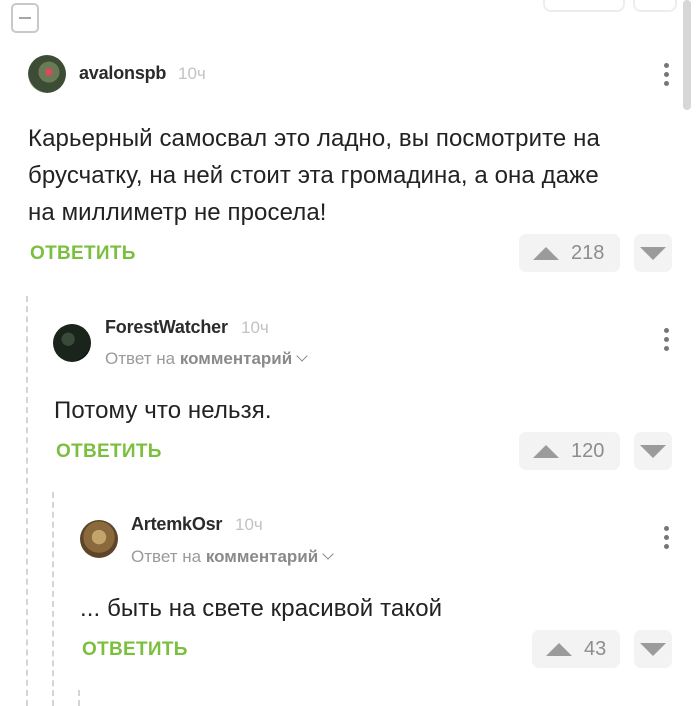  Describe the element at coordinates (687, 55) in the screenshot. I see `scrollbar` at that location.